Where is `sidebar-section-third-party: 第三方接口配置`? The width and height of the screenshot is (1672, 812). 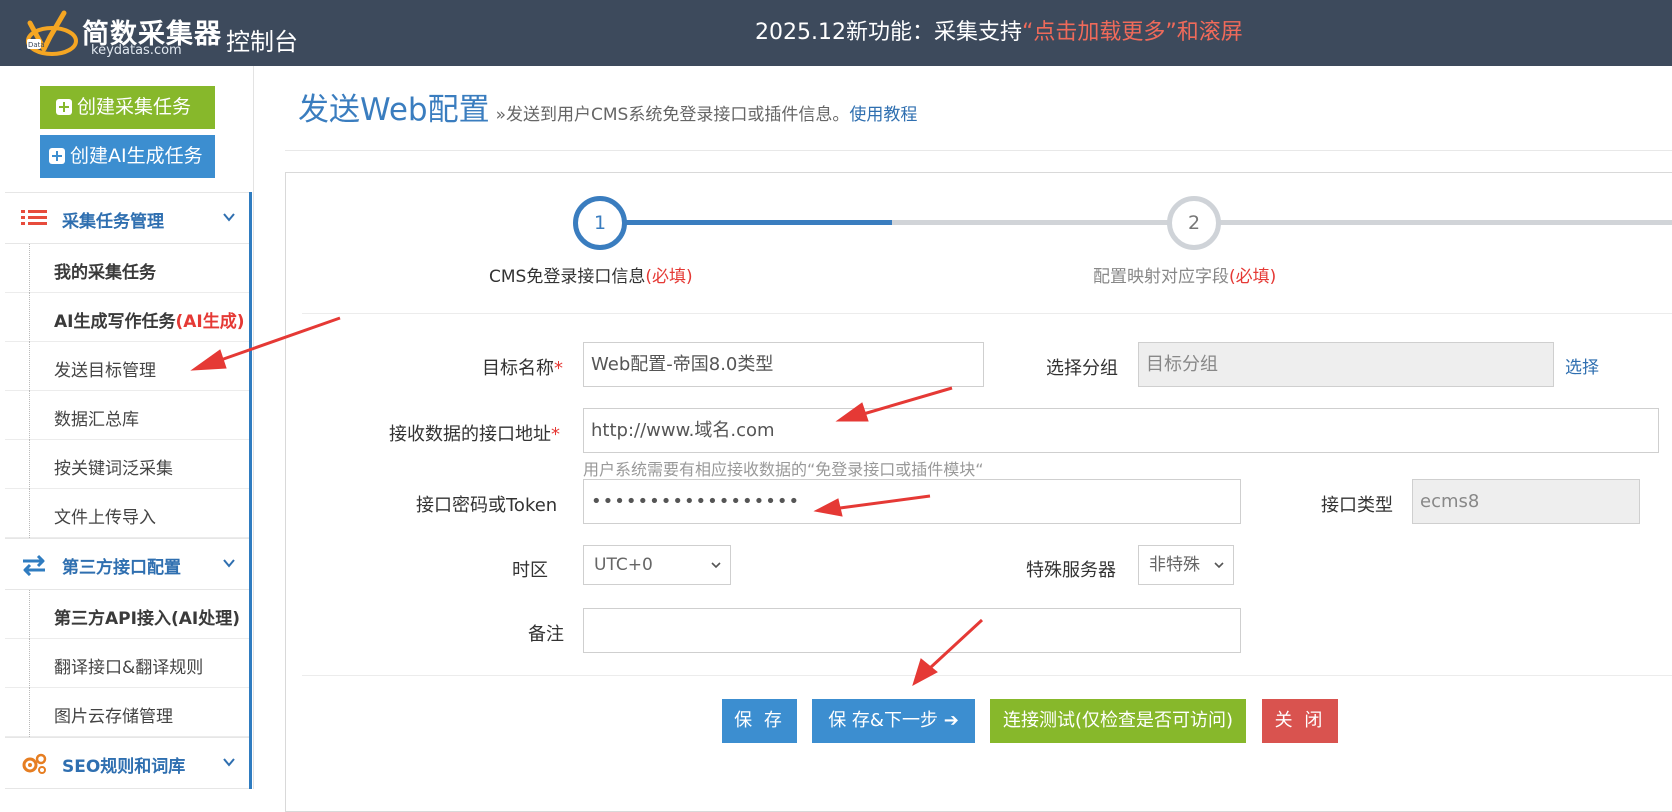 sidebar-section-third-party: 第三方接口配置 is located at coordinates (127, 564).